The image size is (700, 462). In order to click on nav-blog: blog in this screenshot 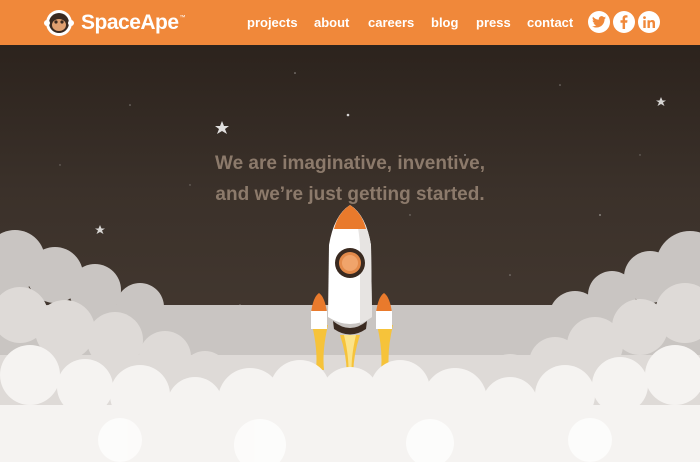, I will do `click(444, 22)`.